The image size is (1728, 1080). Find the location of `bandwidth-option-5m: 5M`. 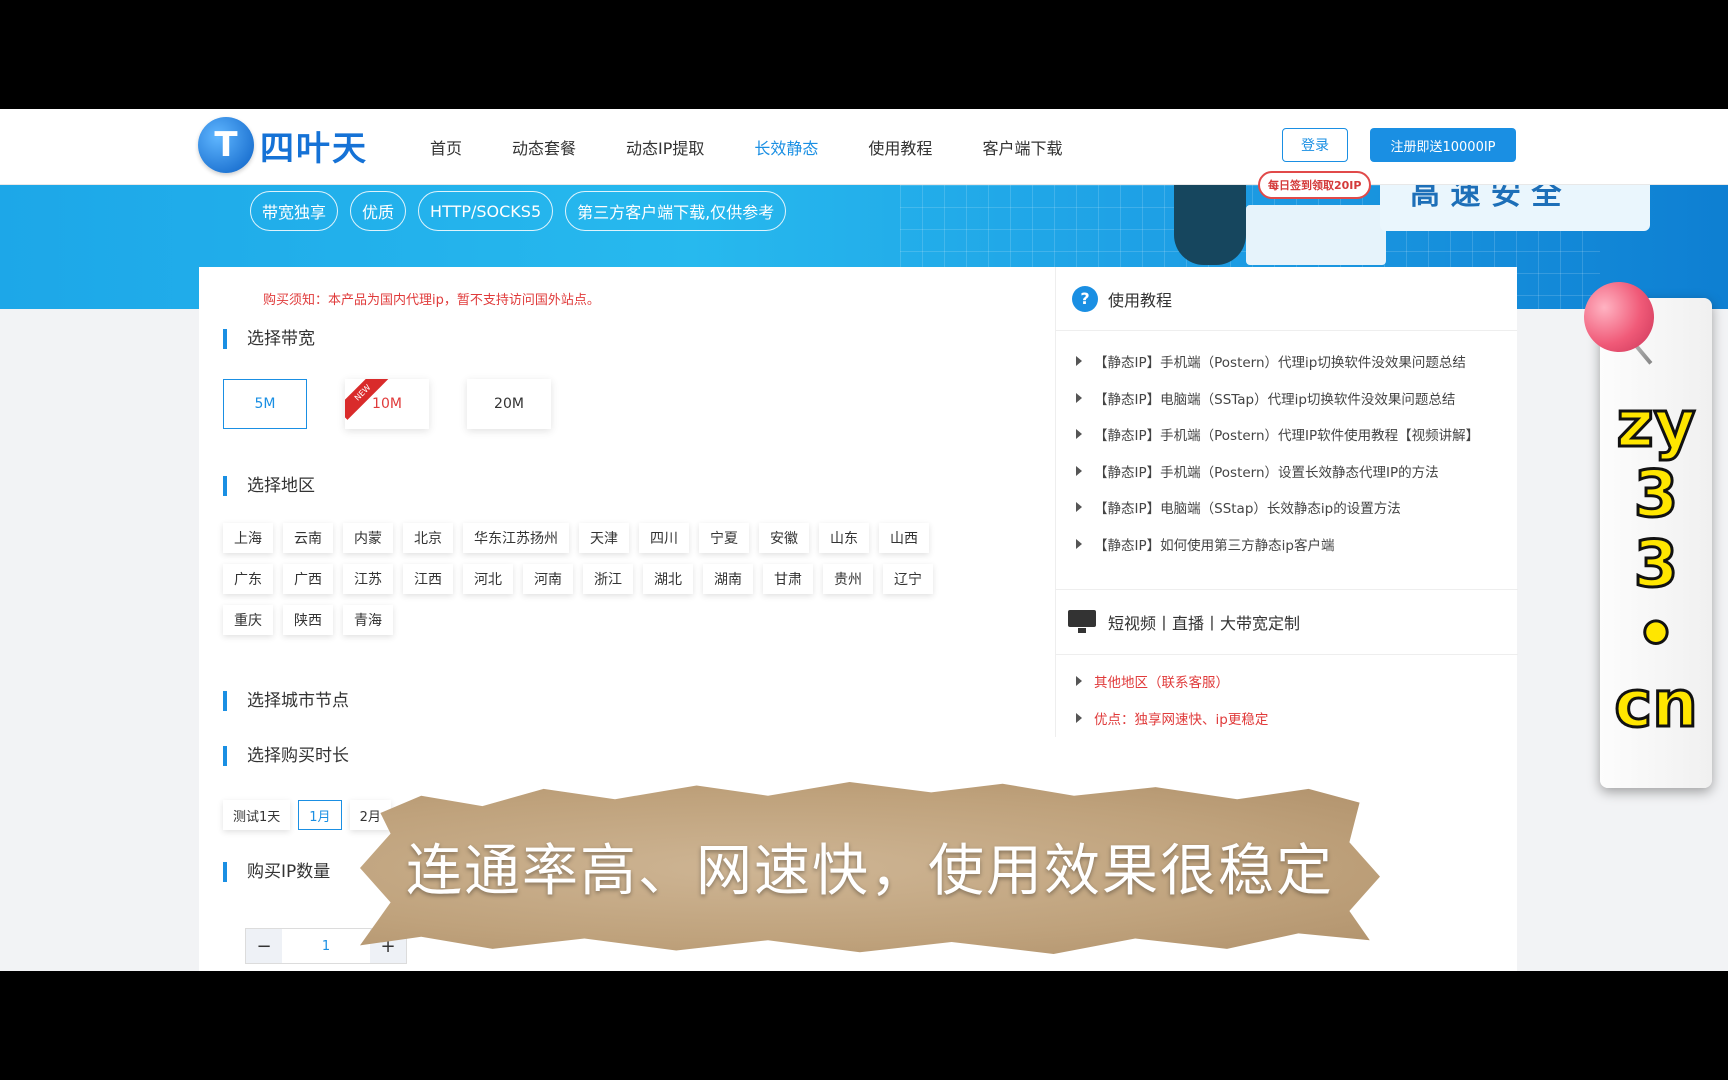

bandwidth-option-5m: 5M is located at coordinates (265, 404).